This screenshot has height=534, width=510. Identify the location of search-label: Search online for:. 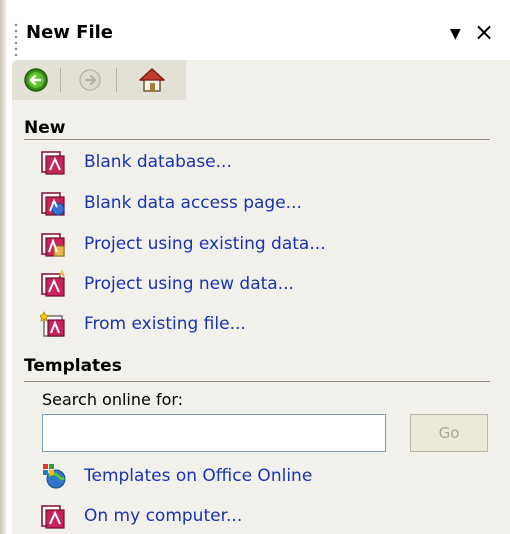
(113, 399).